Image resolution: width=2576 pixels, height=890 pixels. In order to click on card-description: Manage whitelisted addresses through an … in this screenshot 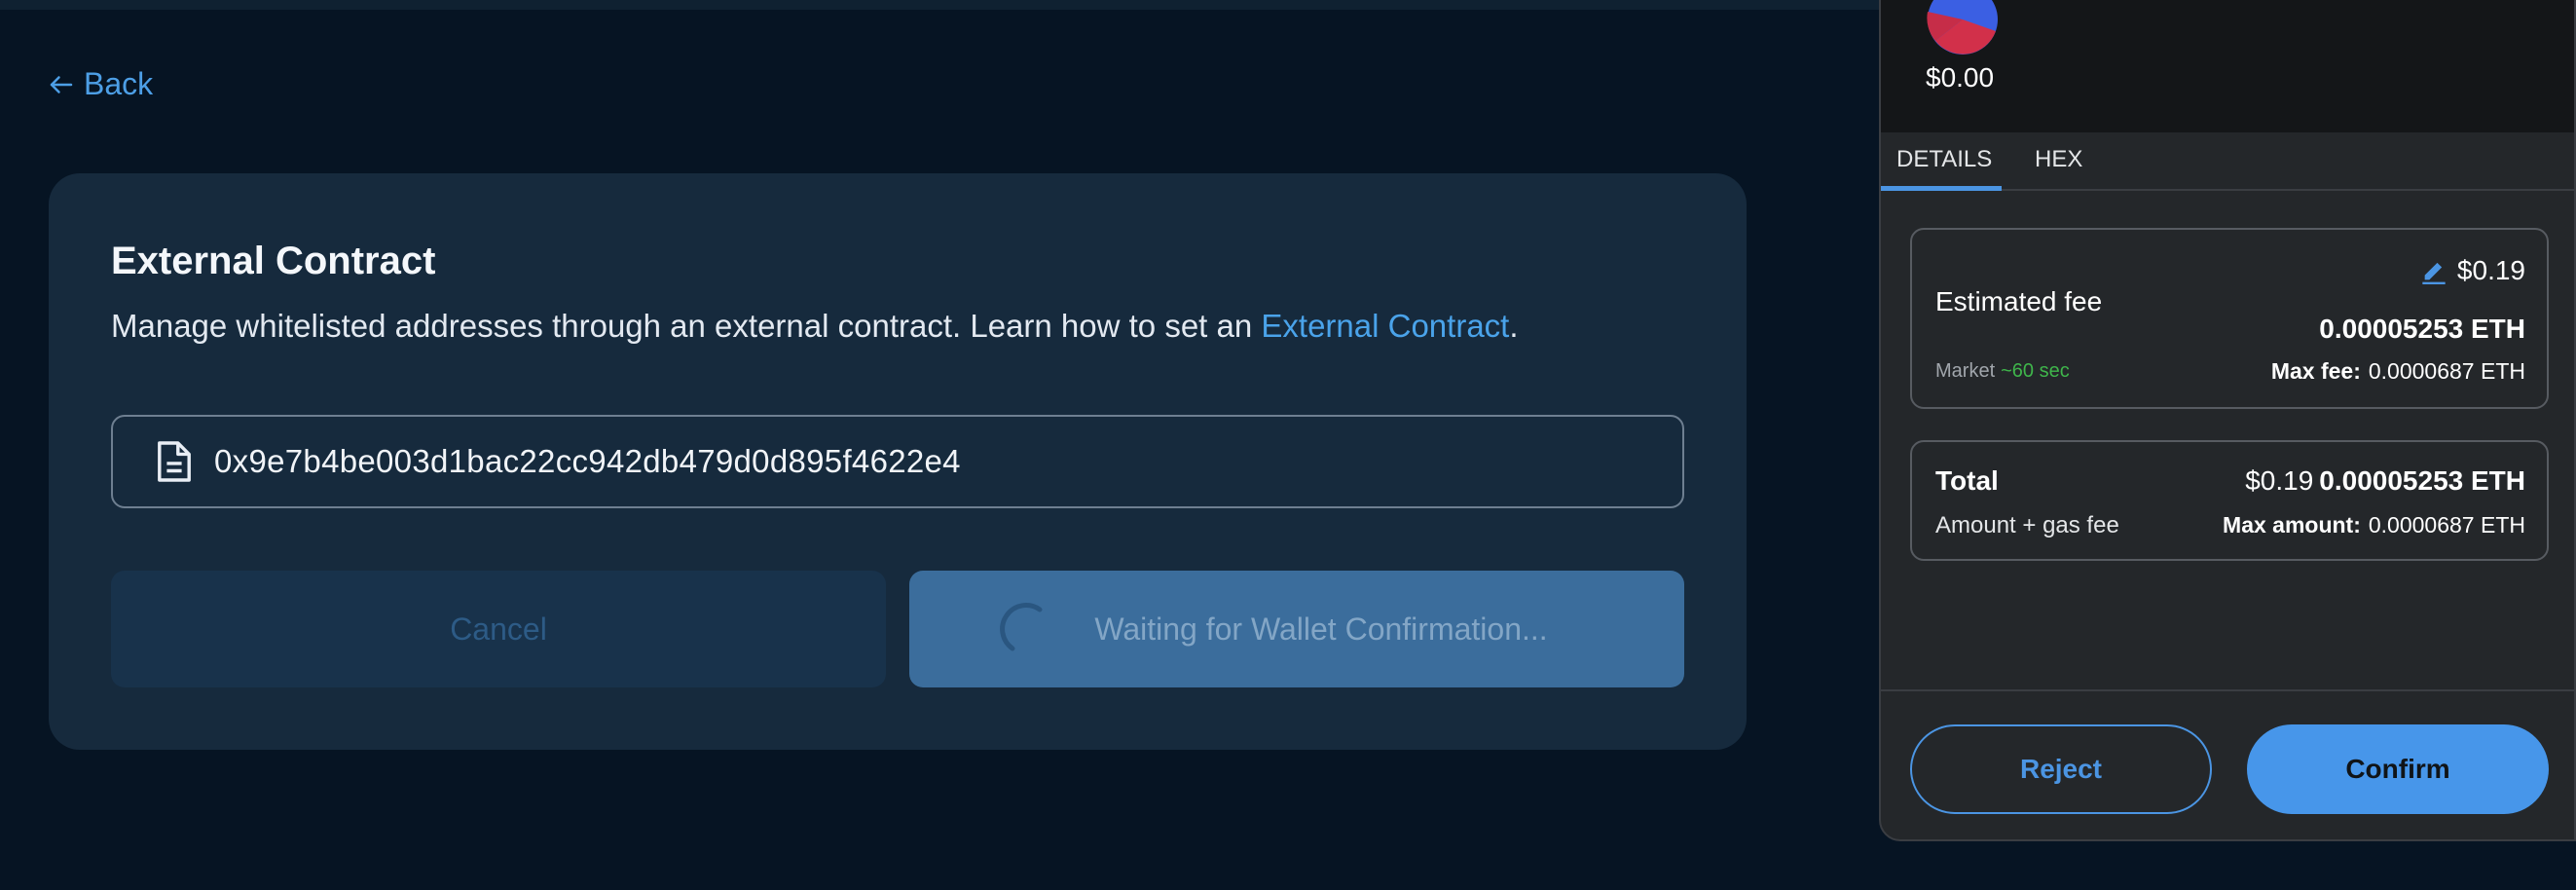, I will do `click(815, 326)`.